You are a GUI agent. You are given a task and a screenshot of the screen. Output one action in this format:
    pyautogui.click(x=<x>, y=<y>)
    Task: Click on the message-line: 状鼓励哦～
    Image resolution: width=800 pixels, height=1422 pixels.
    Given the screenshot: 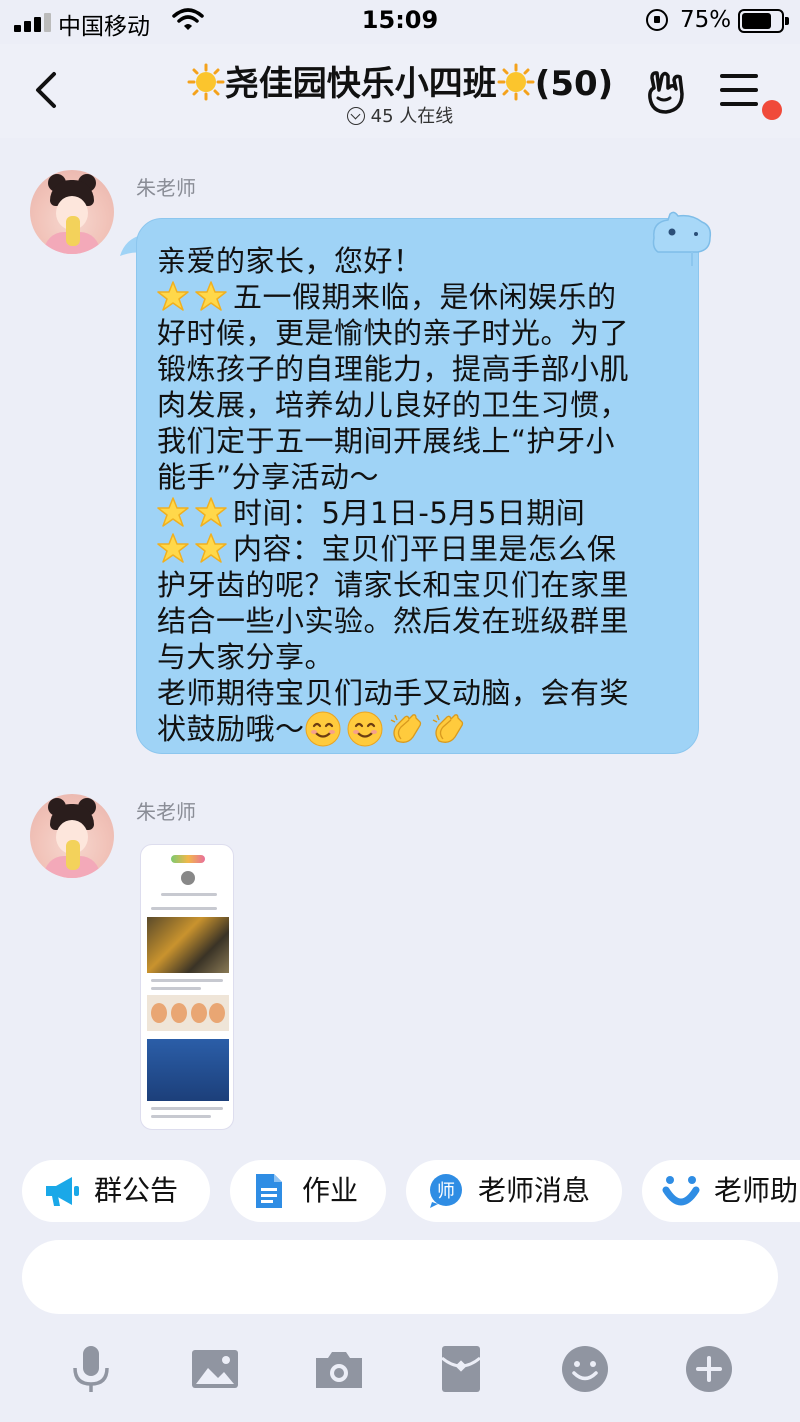 What is the action you would take?
    pyautogui.click(x=418, y=729)
    